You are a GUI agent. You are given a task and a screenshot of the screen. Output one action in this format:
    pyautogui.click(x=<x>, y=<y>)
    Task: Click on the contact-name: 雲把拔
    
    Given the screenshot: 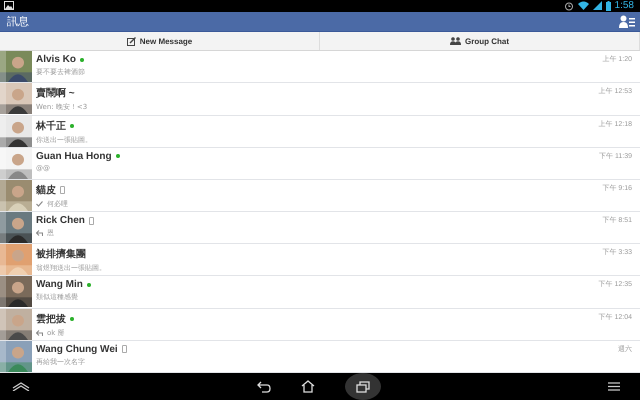 What is the action you would take?
    pyautogui.click(x=51, y=319)
    